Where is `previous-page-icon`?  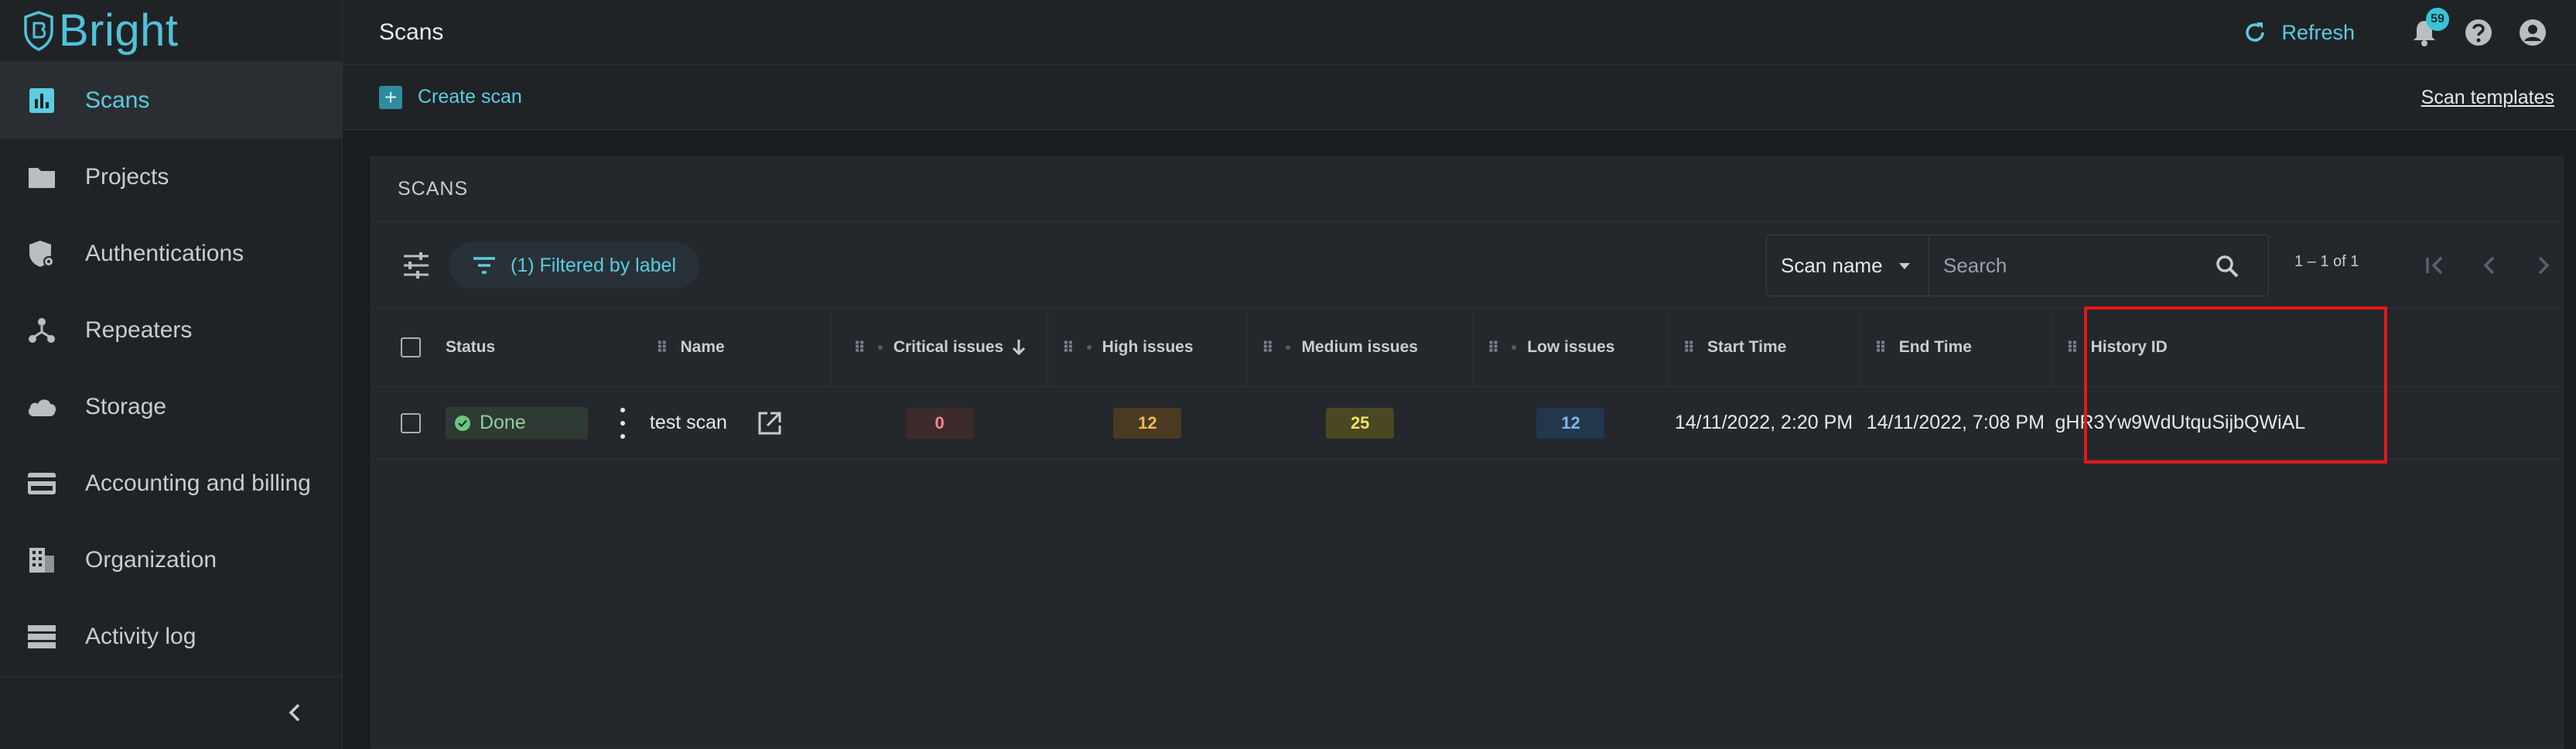
previous-page-icon is located at coordinates (2489, 265).